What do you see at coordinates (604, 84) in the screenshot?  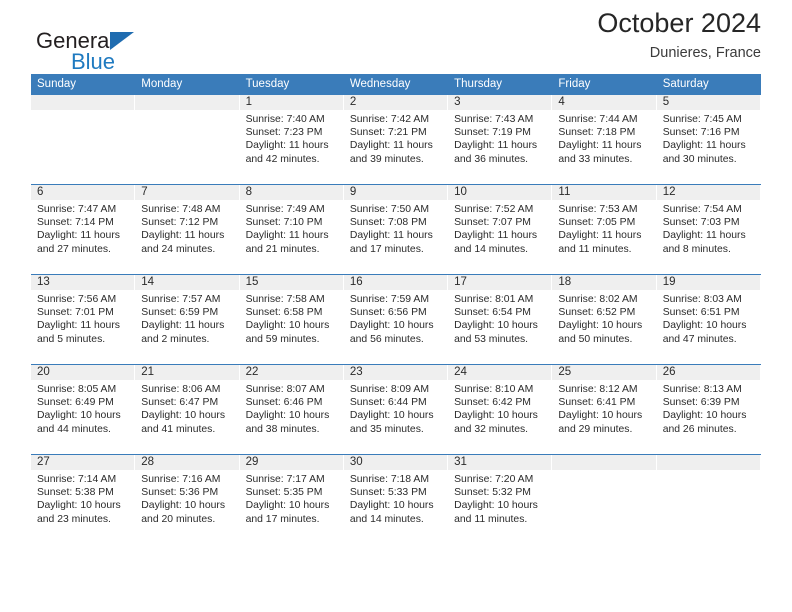 I see `weekday-header-friday: Friday` at bounding box center [604, 84].